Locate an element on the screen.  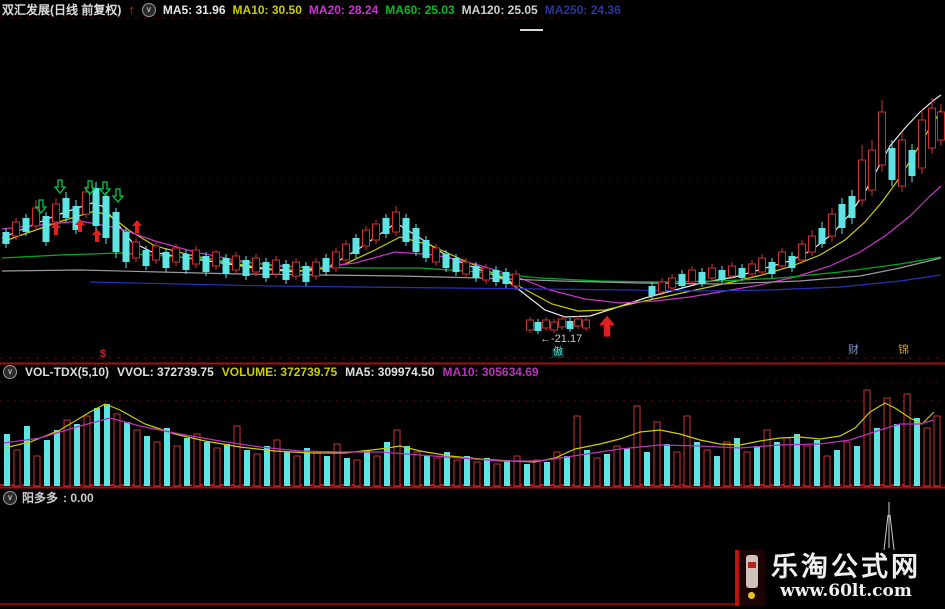
indicator-pane-header: ∨ 阳多多 : 0.00 is located at coordinates (48, 497).